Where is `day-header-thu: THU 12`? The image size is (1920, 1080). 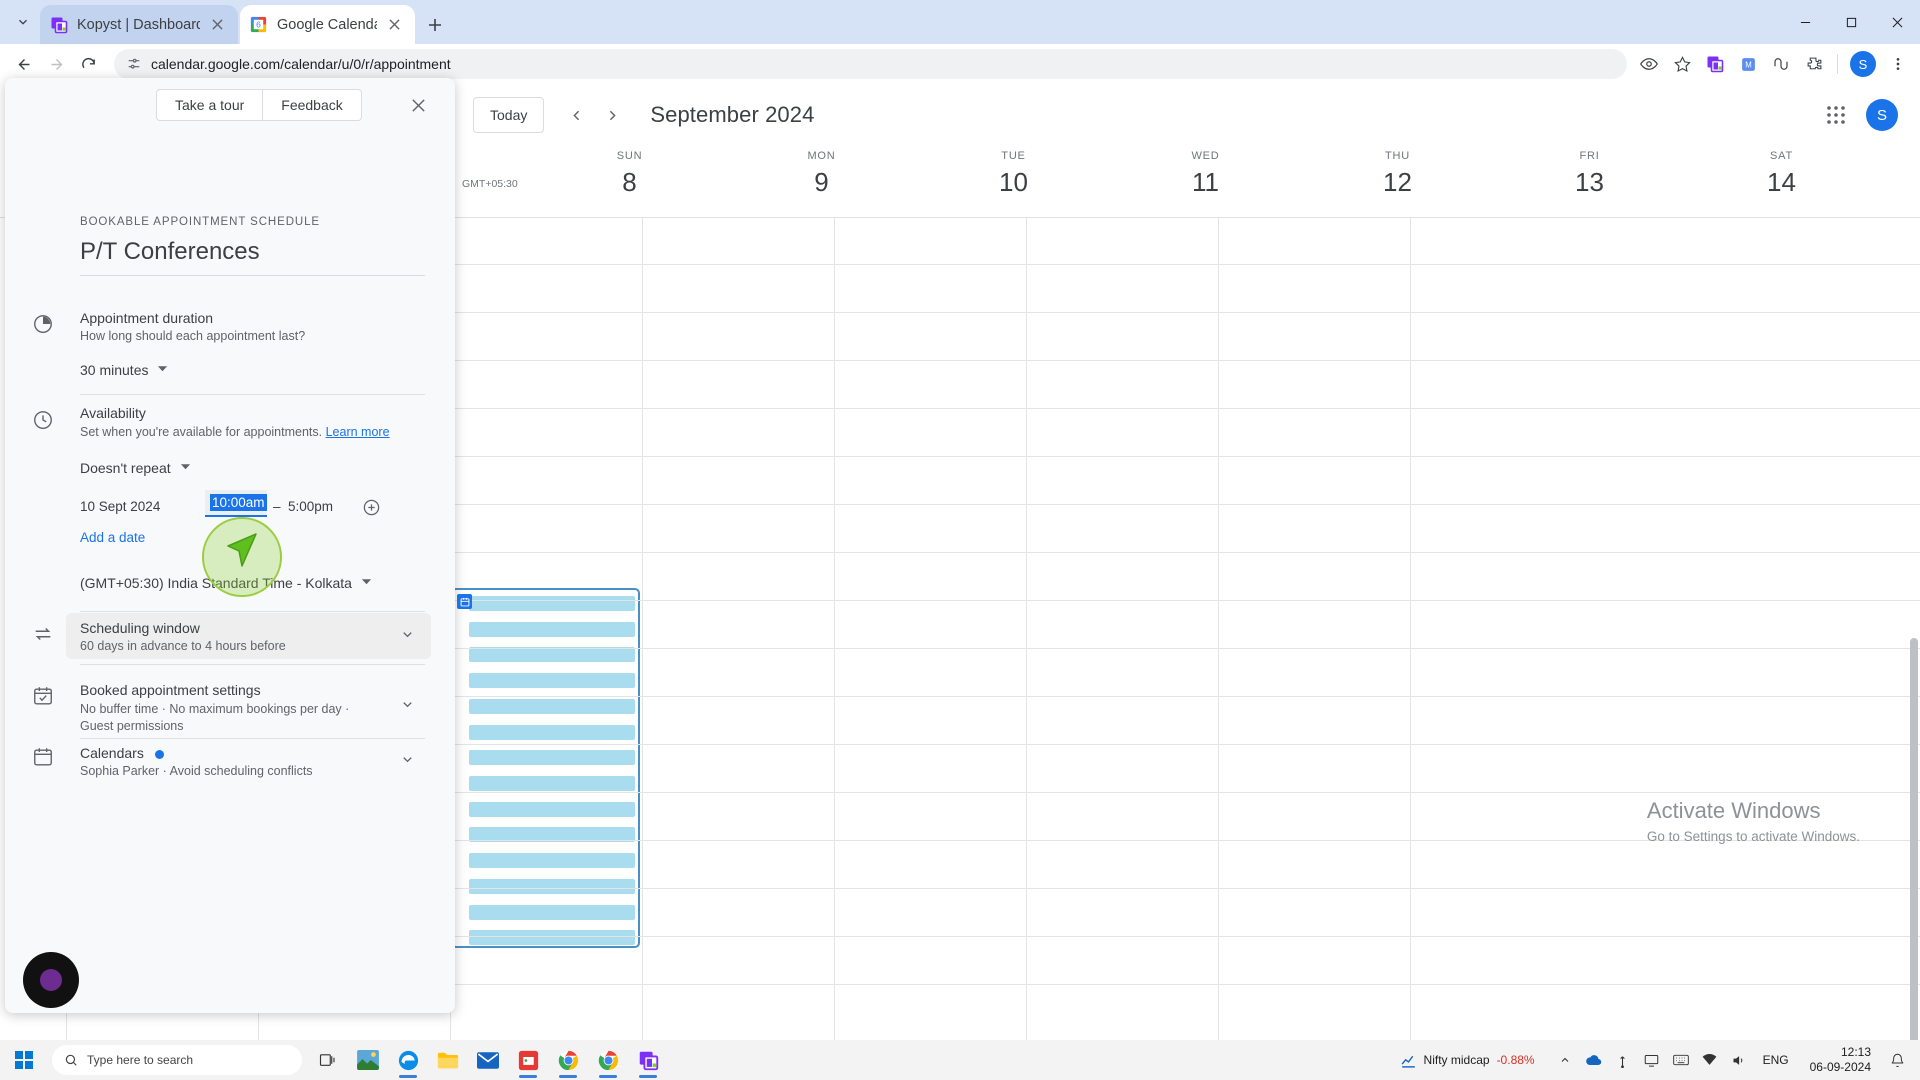 day-header-thu: THU 12 is located at coordinates (1397, 174).